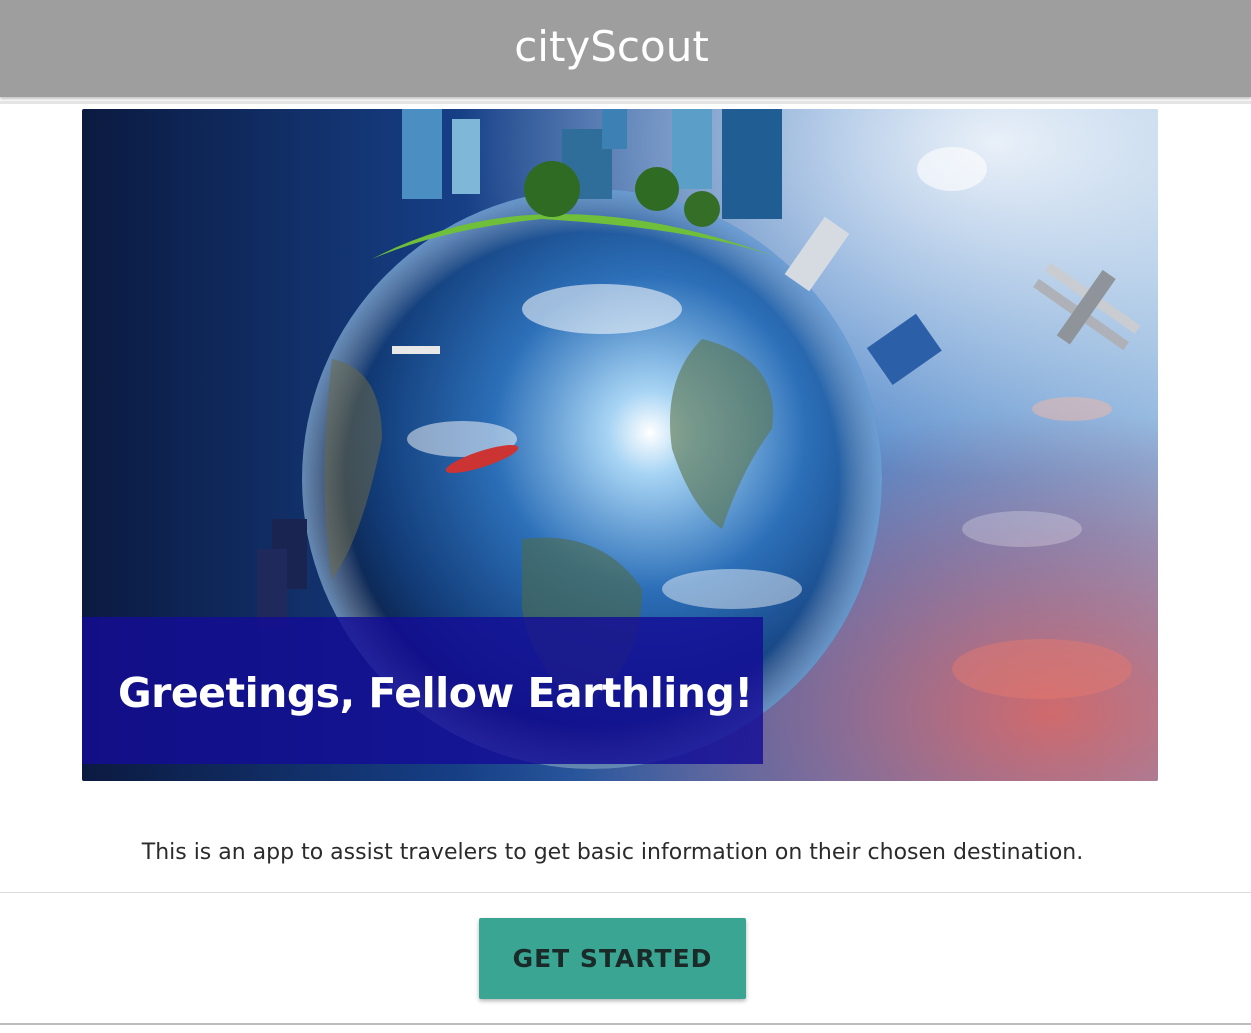 This screenshot has width=1251, height=1033. I want to click on top-navbar: cityScout, so click(625, 48).